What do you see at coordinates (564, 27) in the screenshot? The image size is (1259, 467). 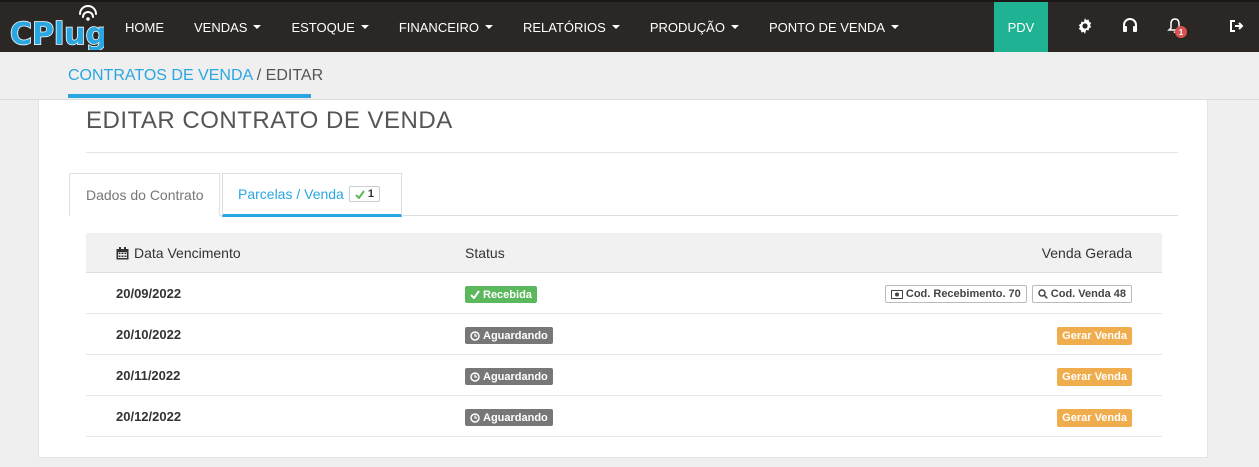 I see `nav-relatorios-label: RELATÓRIOS` at bounding box center [564, 27].